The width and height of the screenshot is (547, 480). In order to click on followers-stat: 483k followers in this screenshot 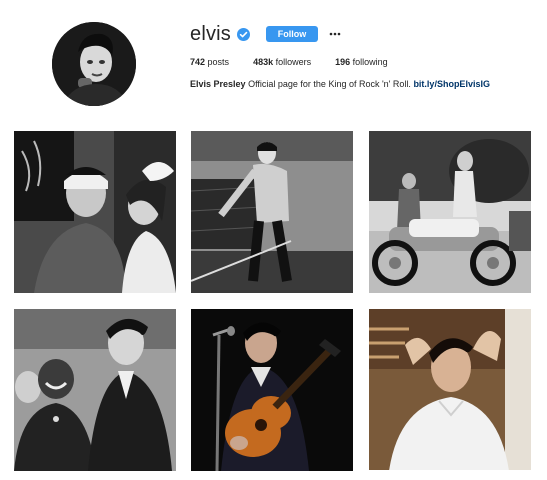, I will do `click(282, 62)`.